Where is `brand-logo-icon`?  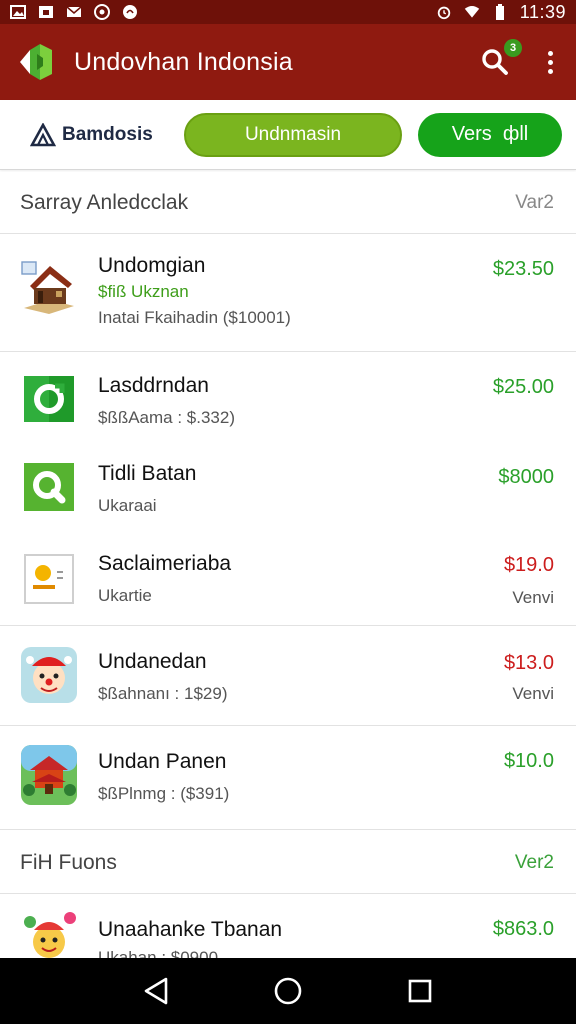
brand-logo-icon is located at coordinates (43, 134).